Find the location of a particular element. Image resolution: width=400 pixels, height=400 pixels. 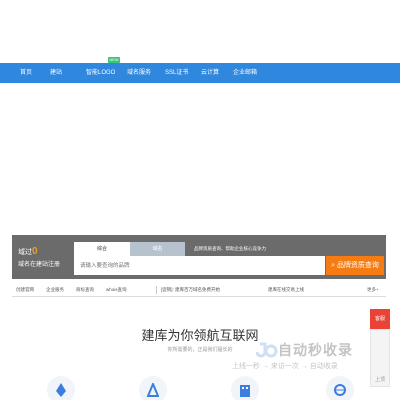

tab-general: 综合 is located at coordinates (102, 249).